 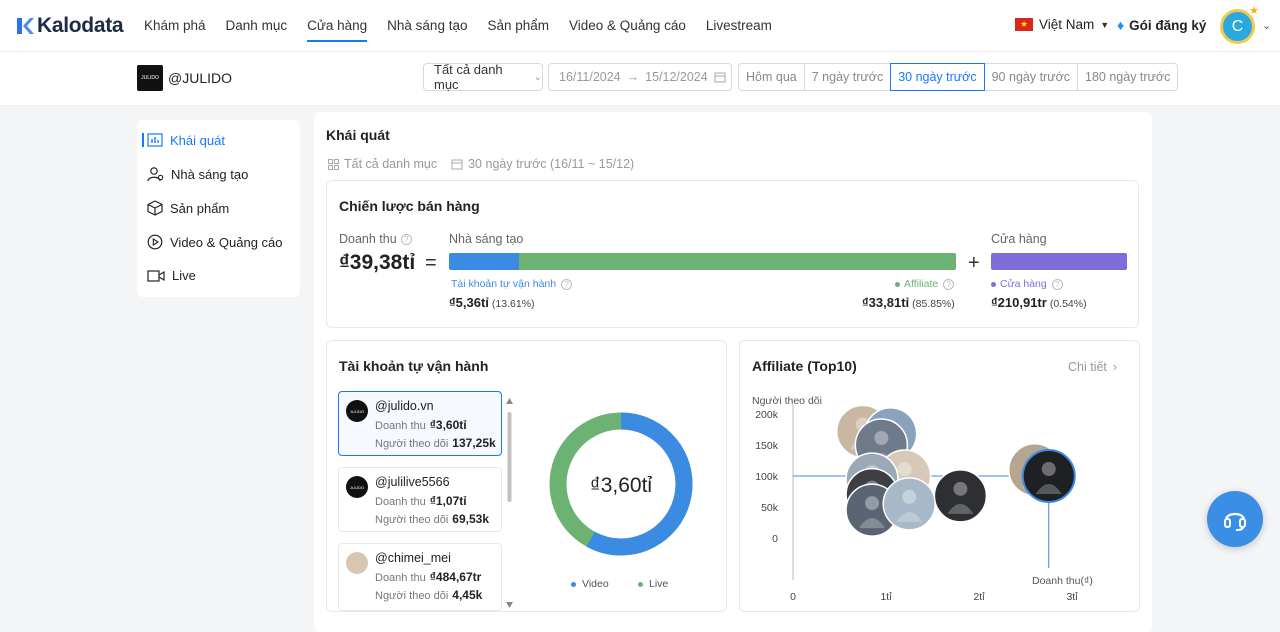 What do you see at coordinates (412, 482) in the screenshot?
I see `account-handle: @julilive5566` at bounding box center [412, 482].